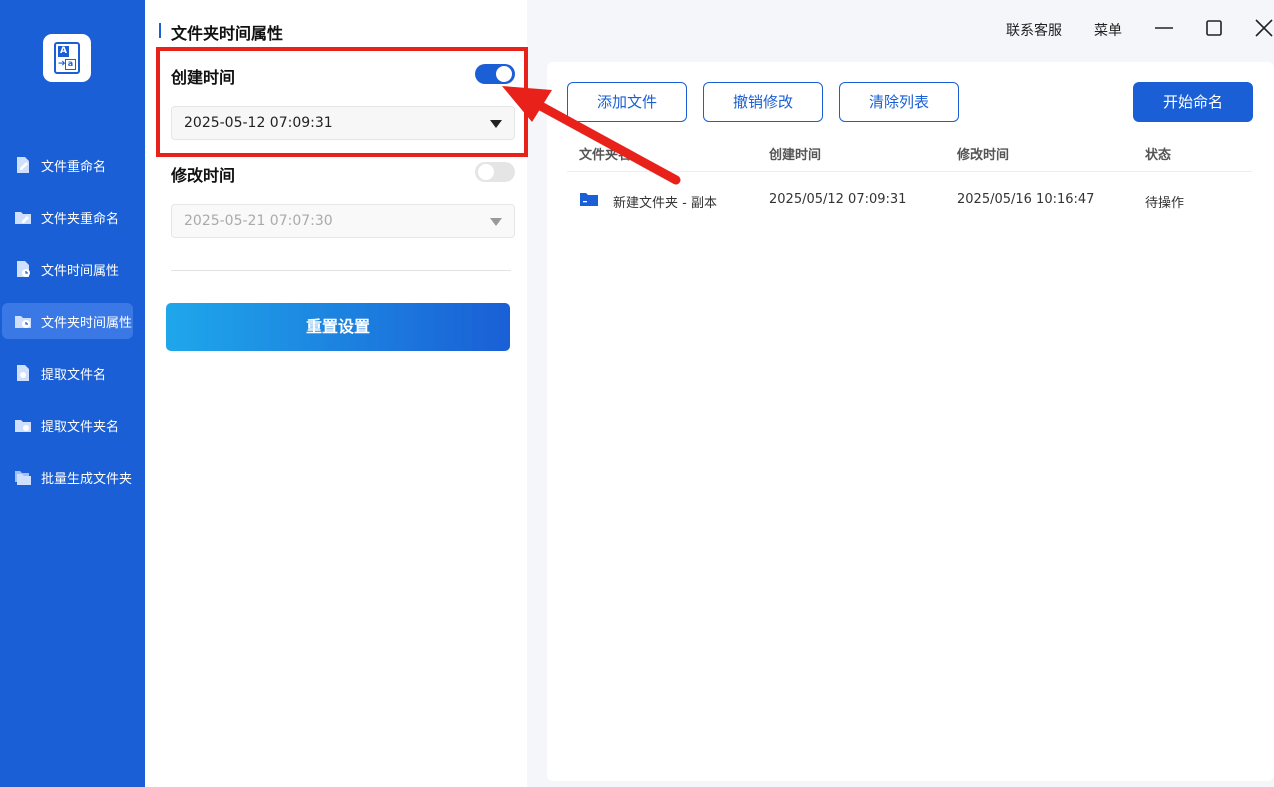 The height and width of the screenshot is (787, 1274). Describe the element at coordinates (80, 427) in the screenshot. I see `sidebar-item-label: 提取文件夹名` at that location.